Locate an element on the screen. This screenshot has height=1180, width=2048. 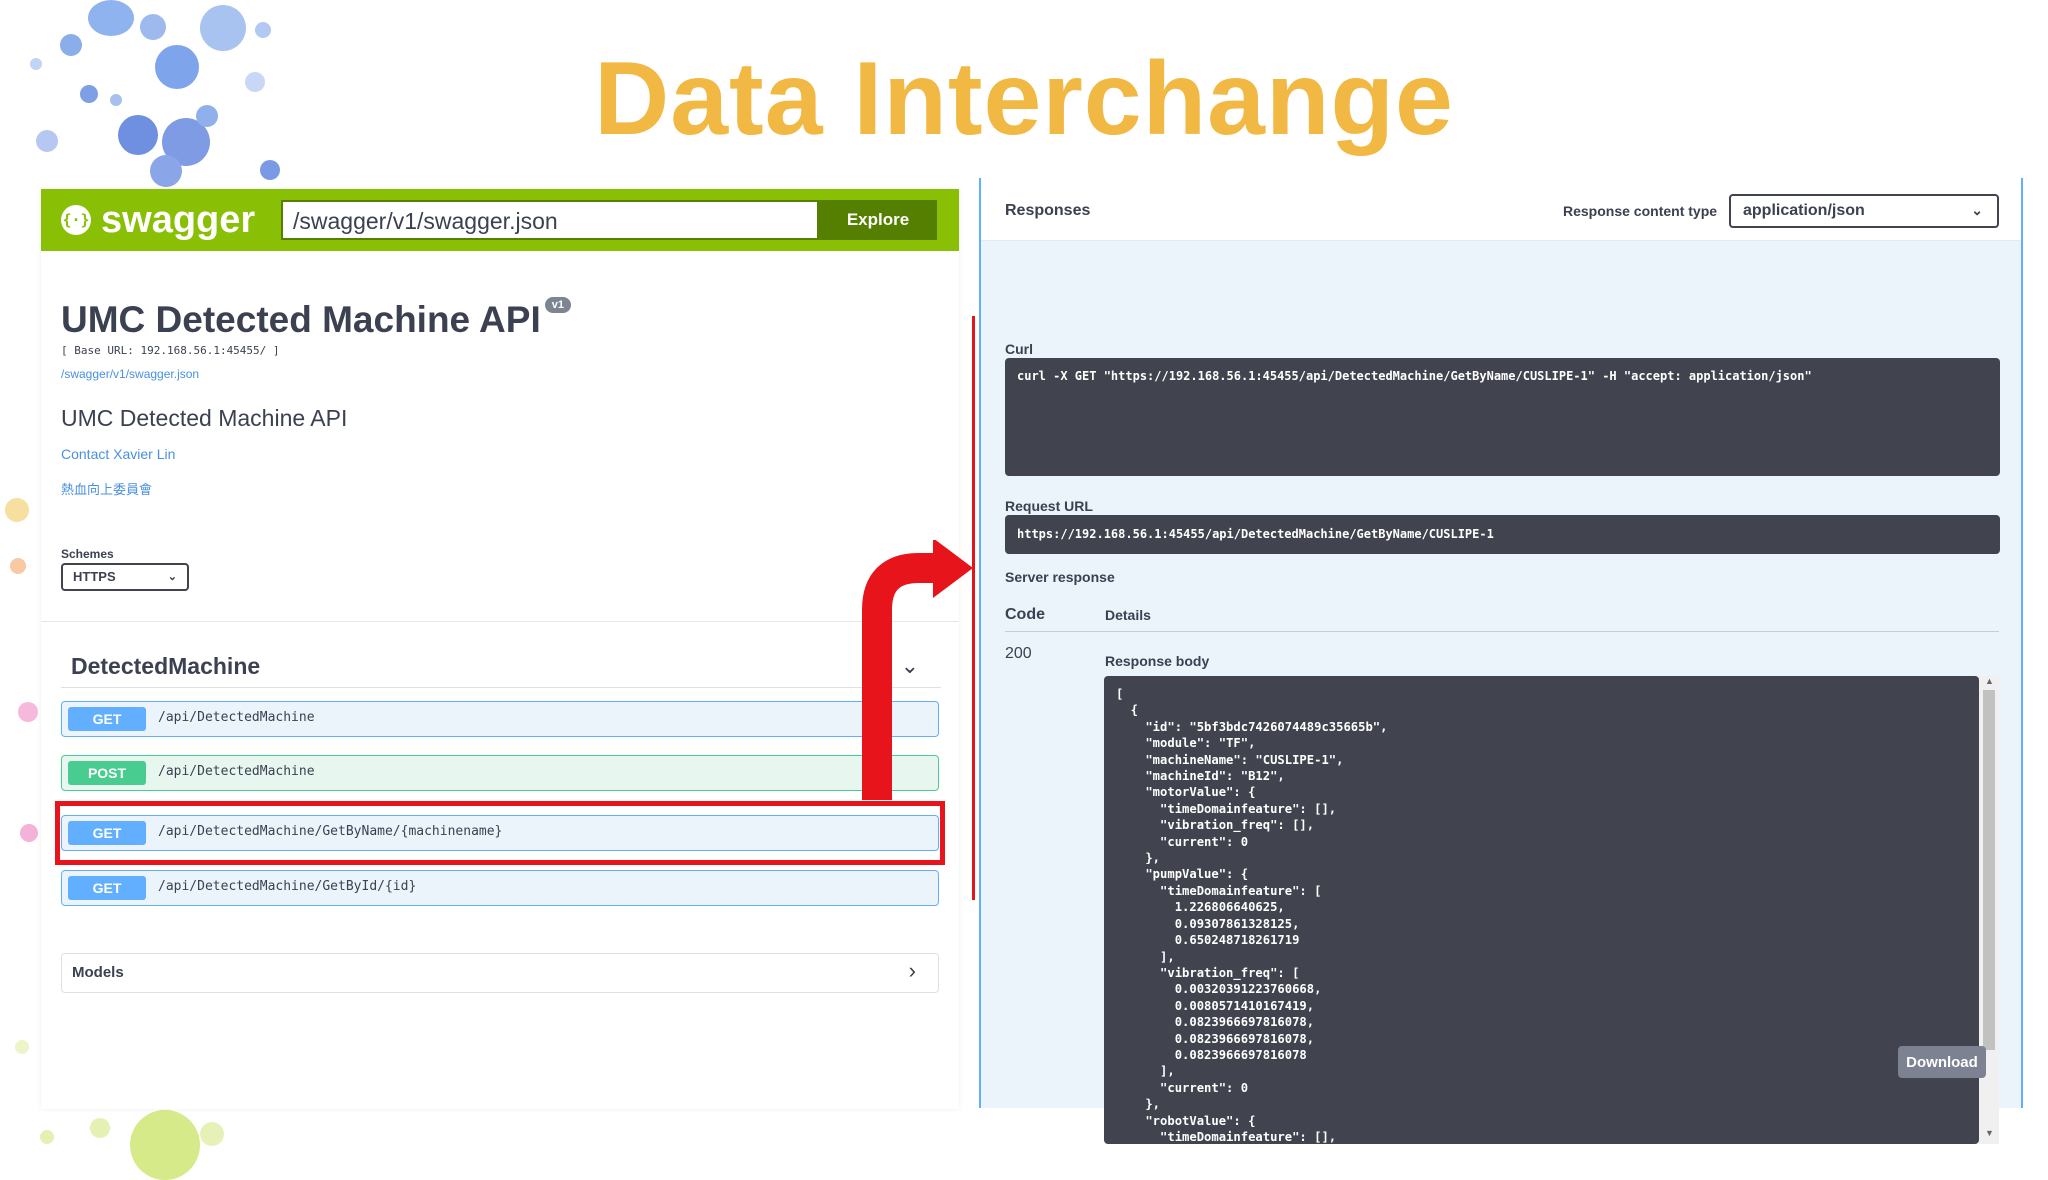
scheme-select: HTTPS ⌄ is located at coordinates (125, 577).